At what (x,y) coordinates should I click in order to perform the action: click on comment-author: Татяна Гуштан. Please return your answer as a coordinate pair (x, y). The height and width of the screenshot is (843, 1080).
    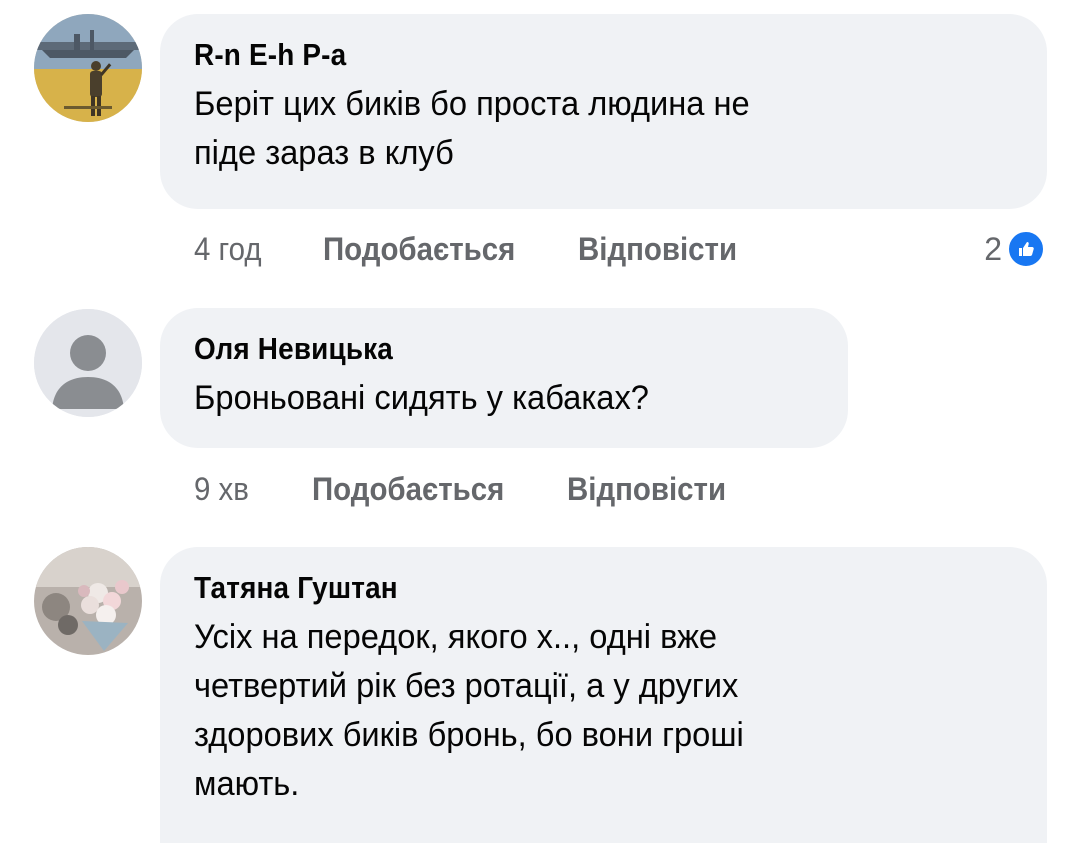
    Looking at the image, I should click on (563, 588).